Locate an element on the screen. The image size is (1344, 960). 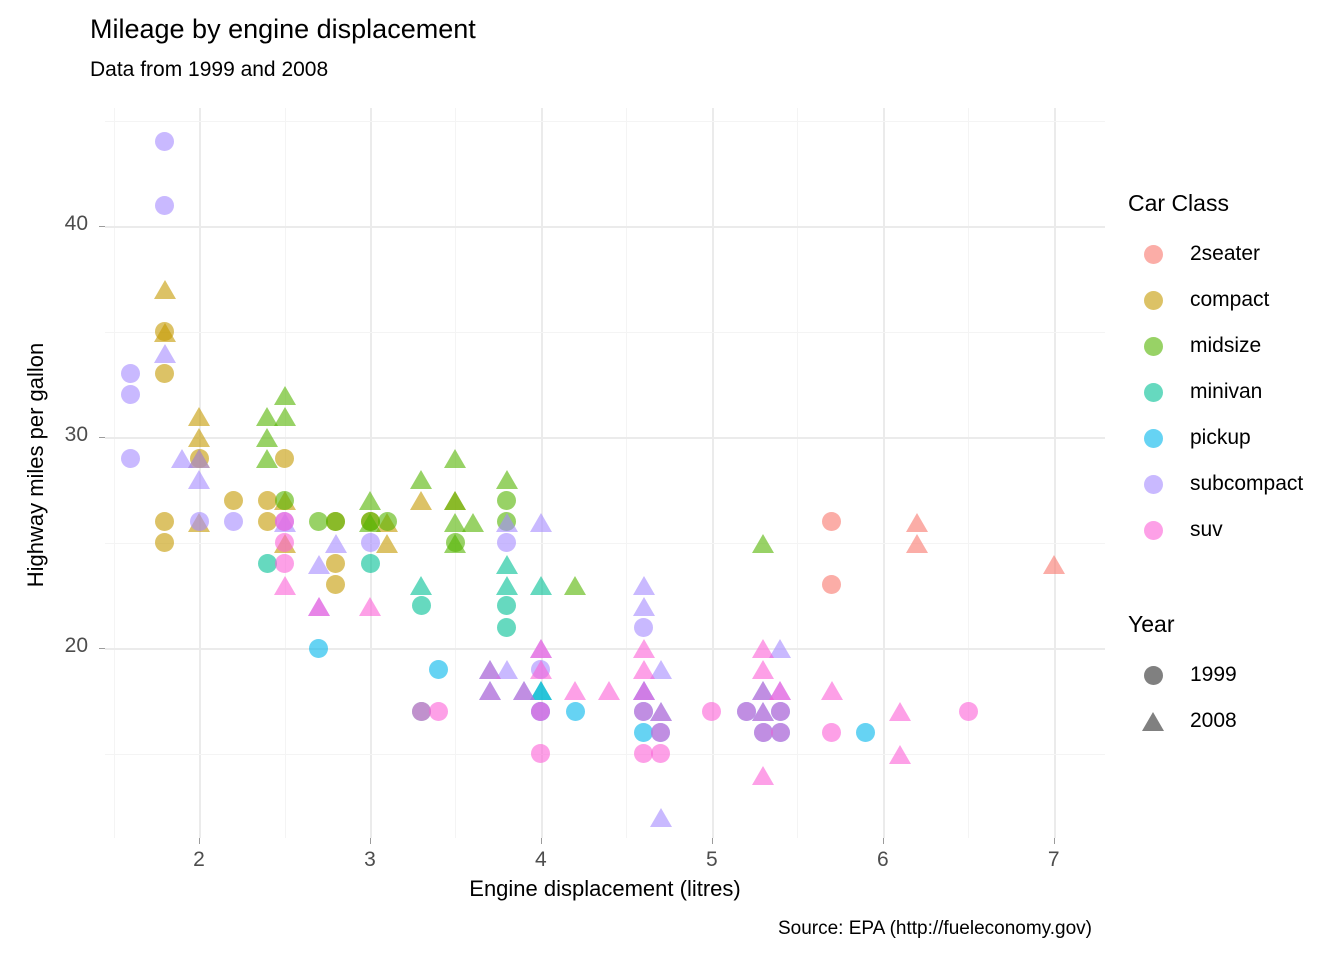
legend-item-minivan: minivan is located at coordinates (1236, 392).